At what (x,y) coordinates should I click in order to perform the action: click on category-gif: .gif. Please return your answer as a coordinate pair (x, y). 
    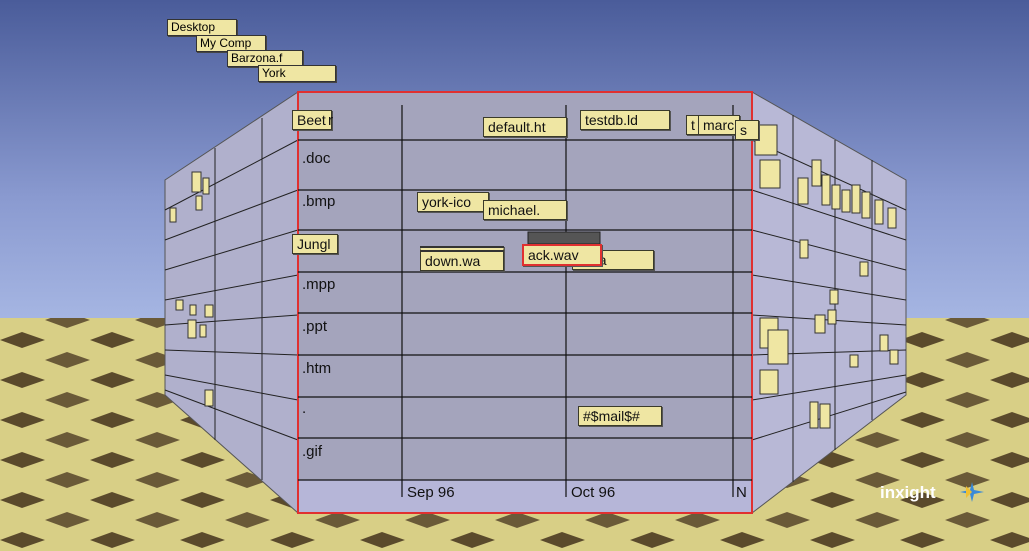
    Looking at the image, I should click on (312, 451).